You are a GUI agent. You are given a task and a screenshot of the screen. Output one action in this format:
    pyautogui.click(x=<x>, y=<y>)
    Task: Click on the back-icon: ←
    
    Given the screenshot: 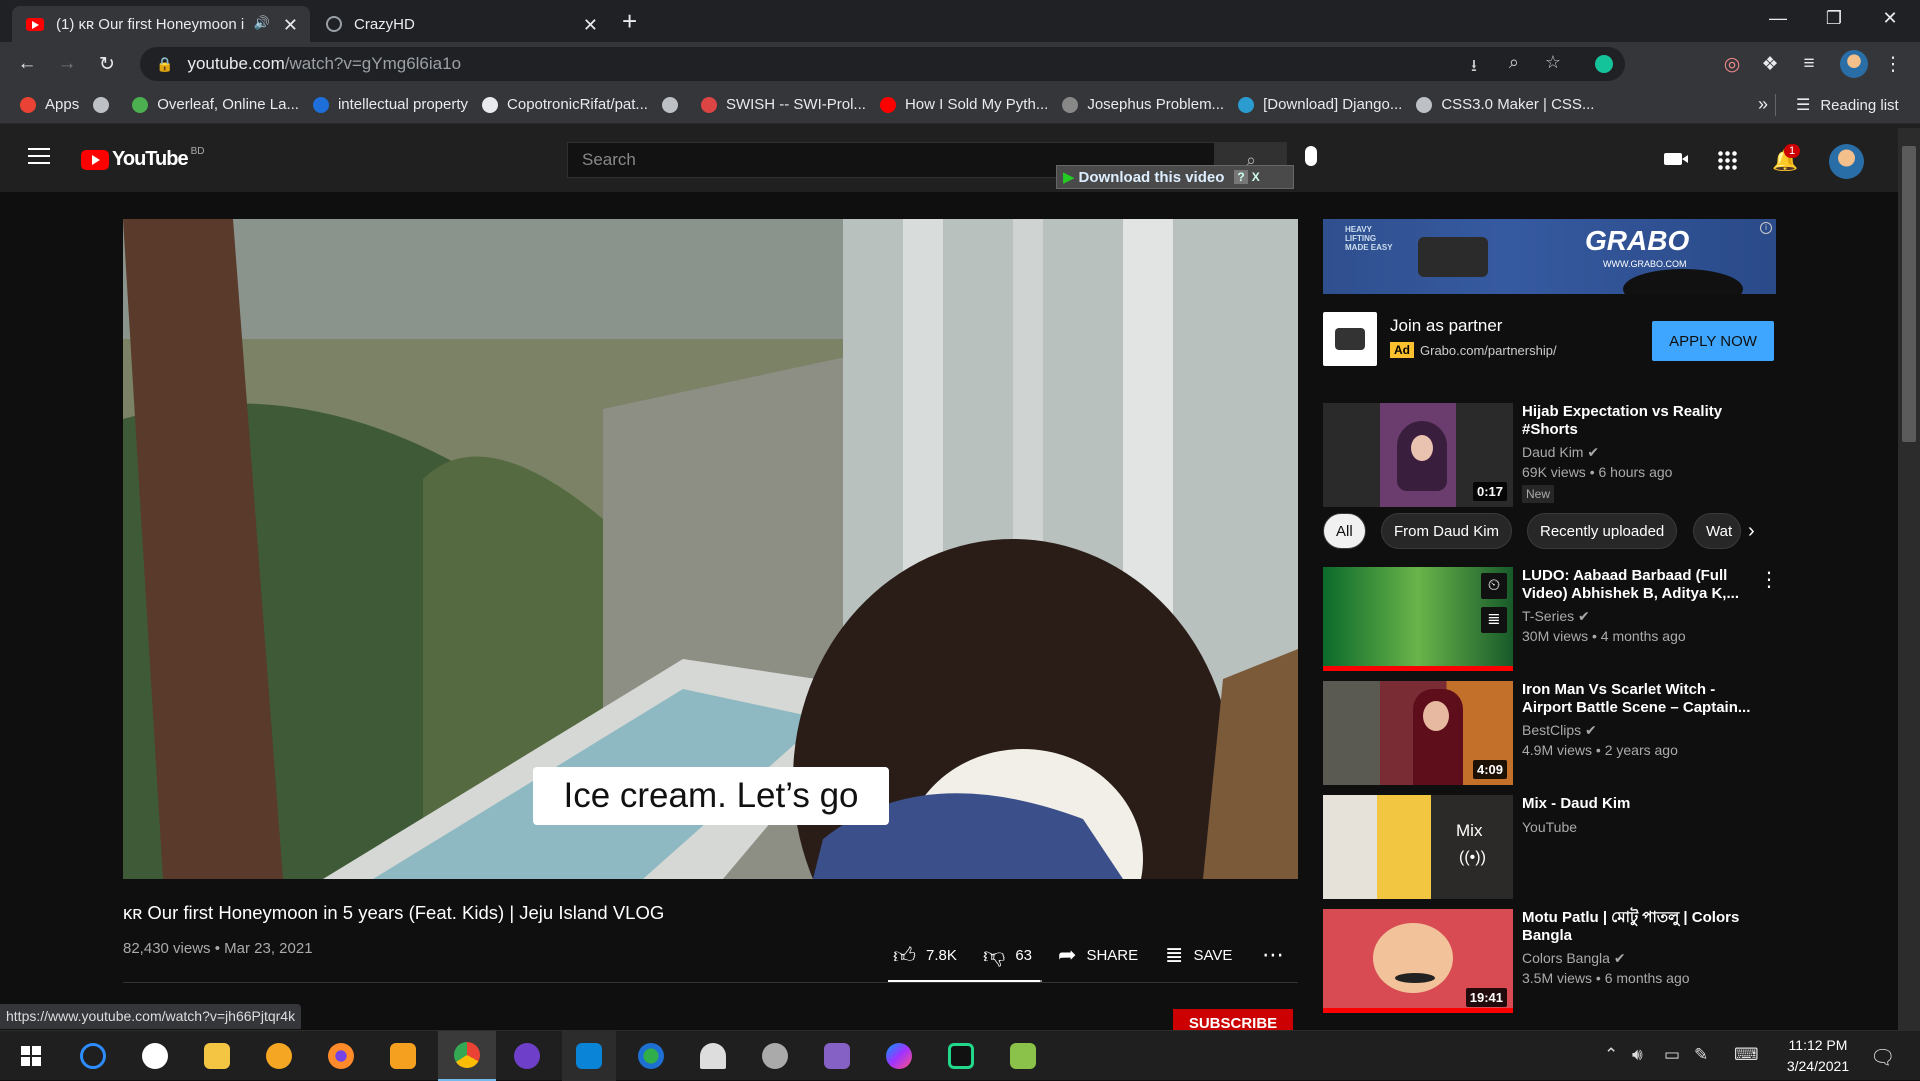 What is the action you would take?
    pyautogui.click(x=27, y=64)
    